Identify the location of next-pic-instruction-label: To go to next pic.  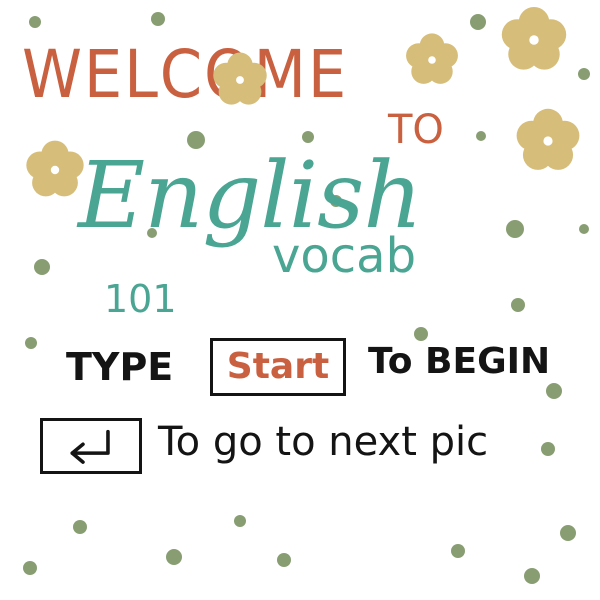
(323, 442).